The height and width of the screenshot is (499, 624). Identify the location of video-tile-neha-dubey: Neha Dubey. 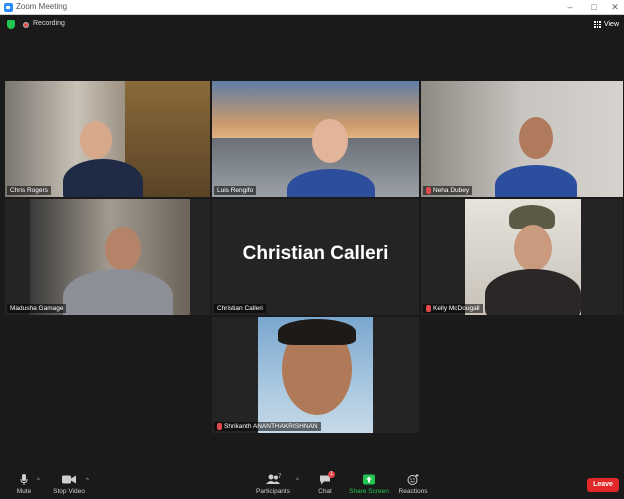
(522, 139).